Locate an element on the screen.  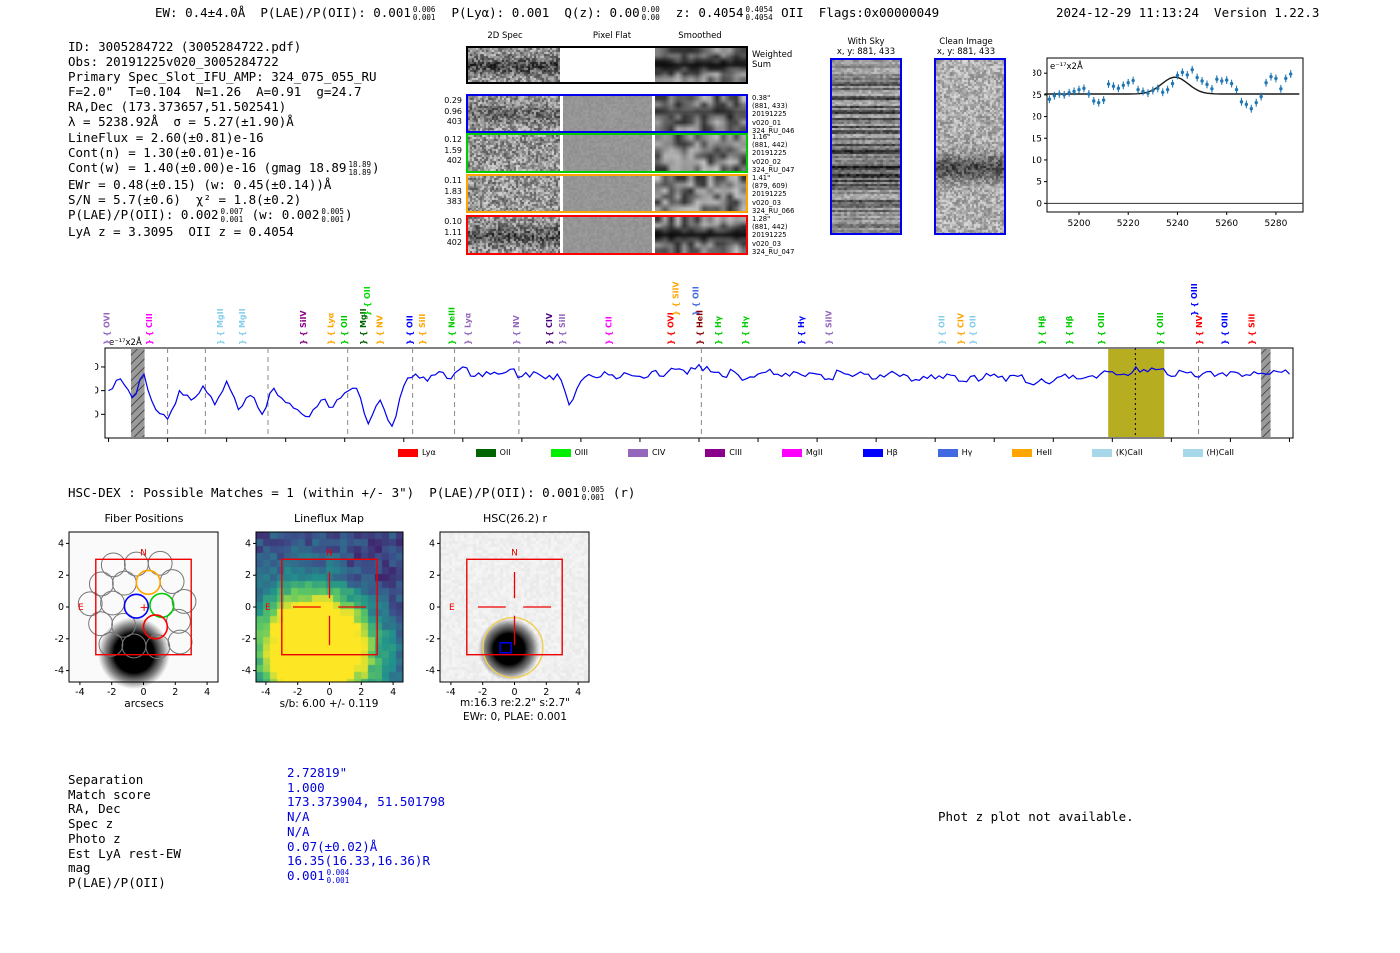
fiber-weight-value: 0.10 is located at coordinates (453, 221).